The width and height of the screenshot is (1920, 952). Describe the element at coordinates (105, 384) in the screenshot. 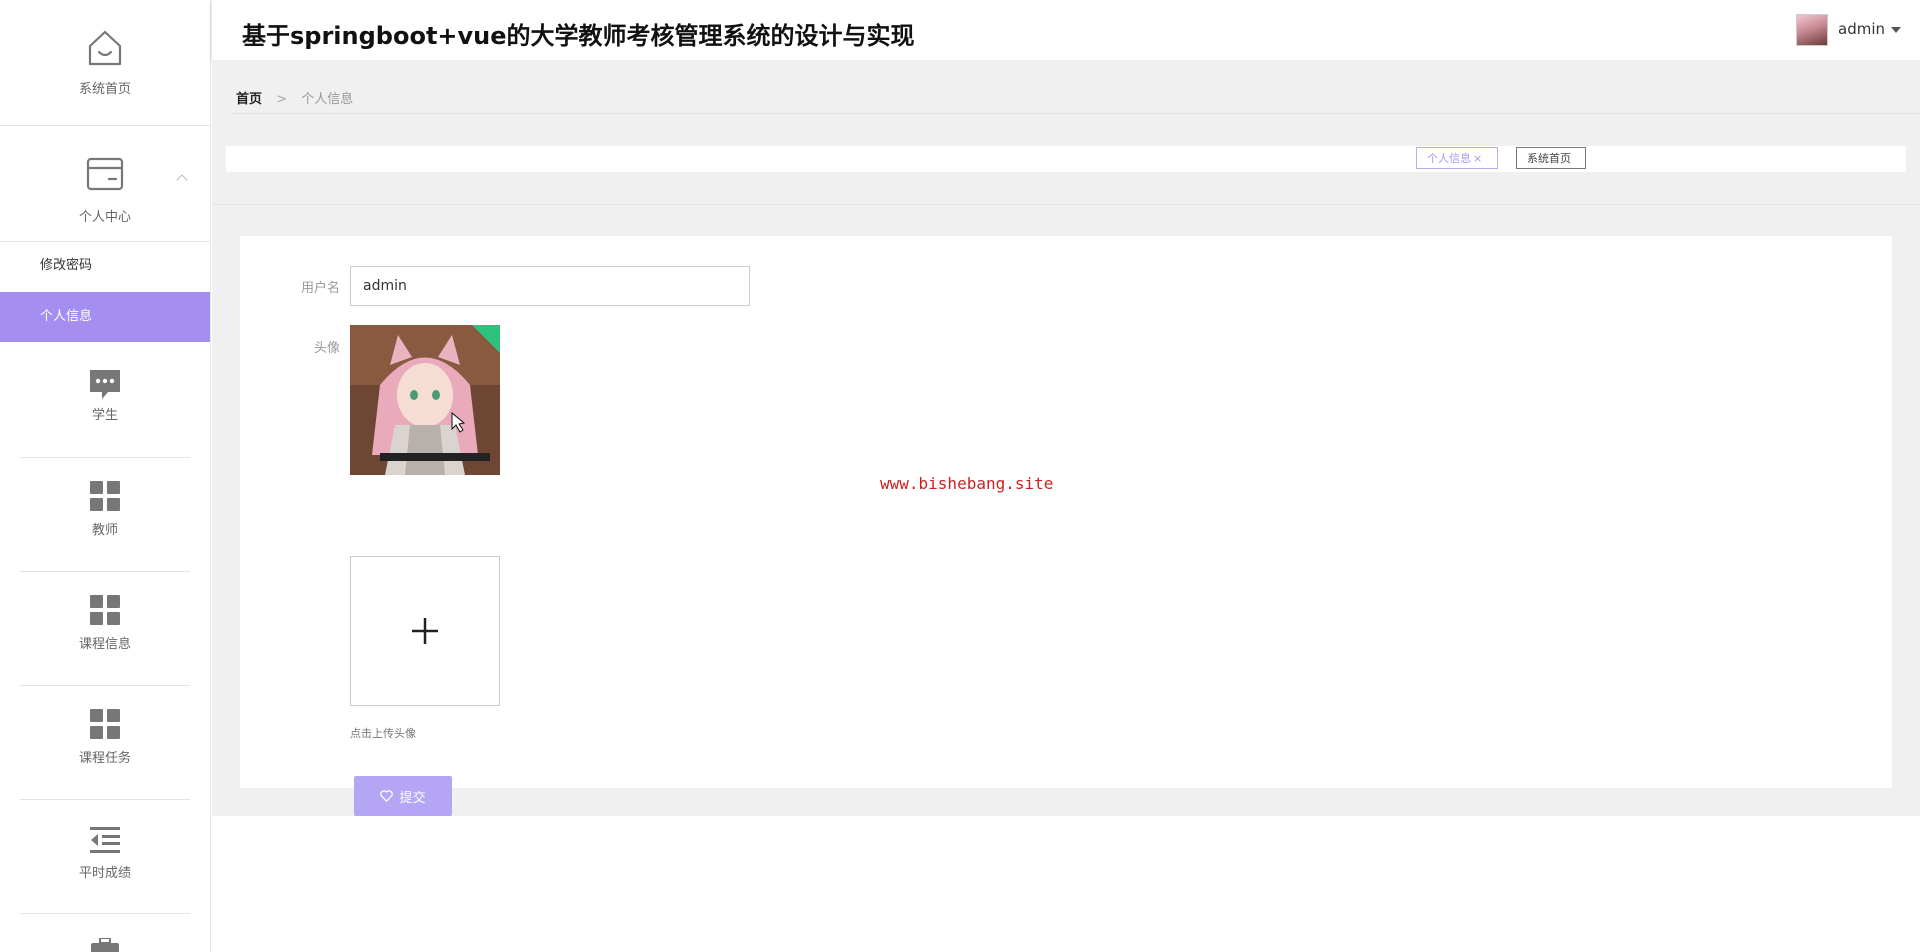

I see `chat-icon` at that location.